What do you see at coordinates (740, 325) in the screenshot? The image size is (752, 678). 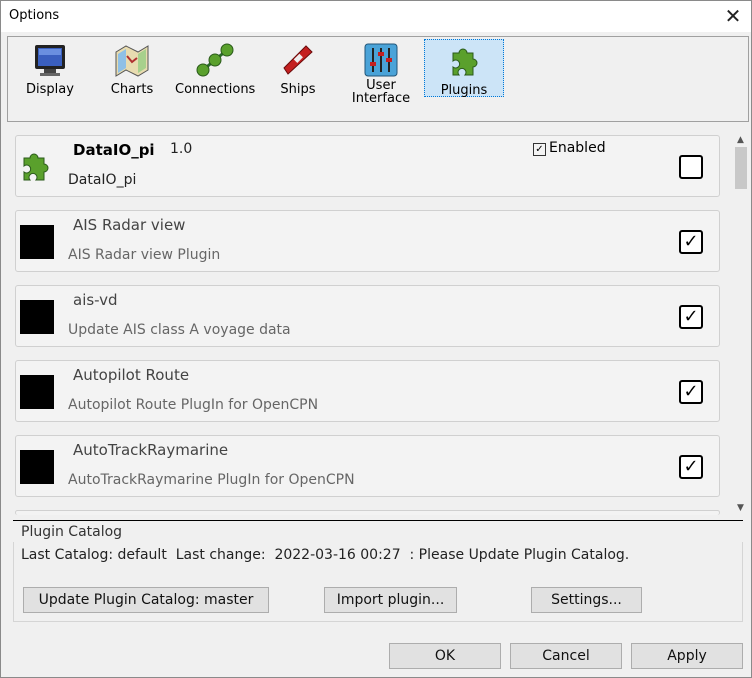 I see `plugin-list-scrollbar: ▲ ▼` at bounding box center [740, 325].